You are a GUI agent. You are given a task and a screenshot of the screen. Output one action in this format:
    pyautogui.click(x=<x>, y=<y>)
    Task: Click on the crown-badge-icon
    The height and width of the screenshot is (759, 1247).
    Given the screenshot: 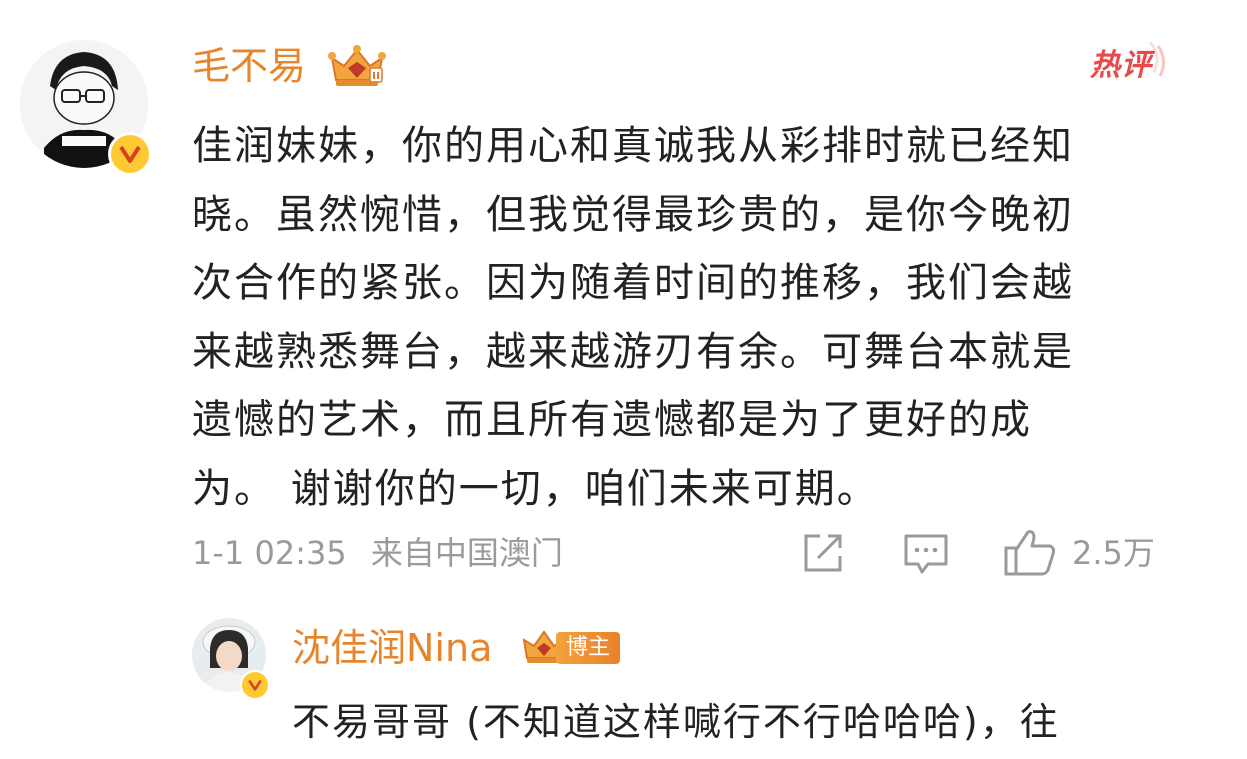 What is the action you would take?
    pyautogui.click(x=357, y=65)
    